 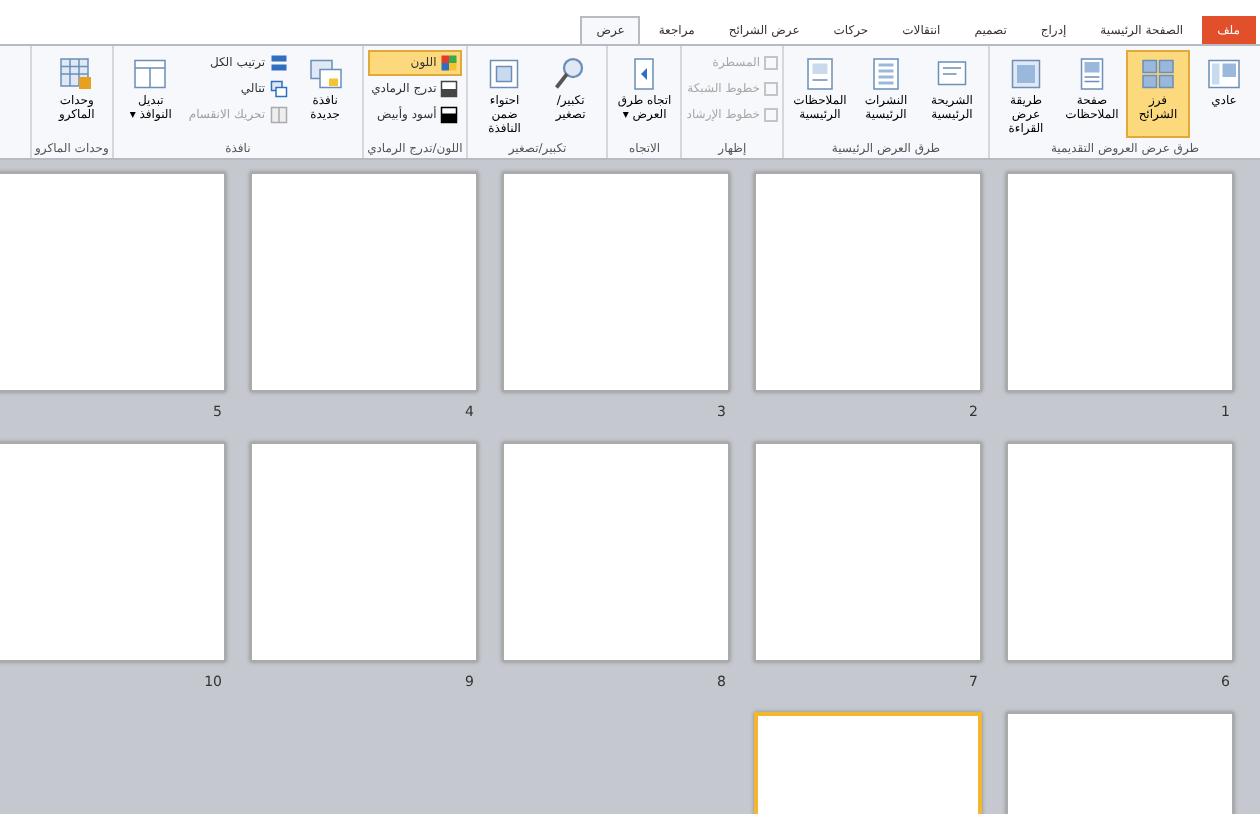 I want to click on fit-icon, so click(x=504, y=74).